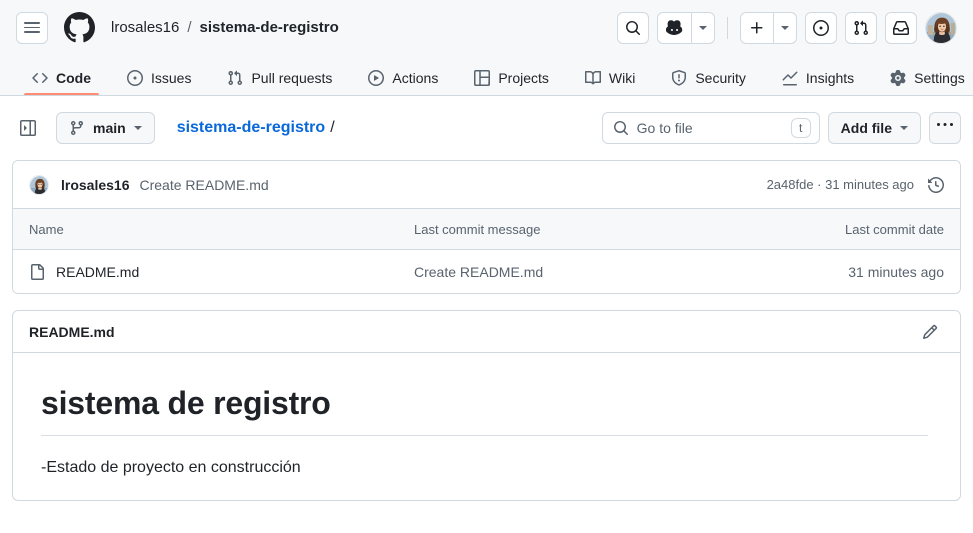  I want to click on tab-insights: Insights, so click(818, 75).